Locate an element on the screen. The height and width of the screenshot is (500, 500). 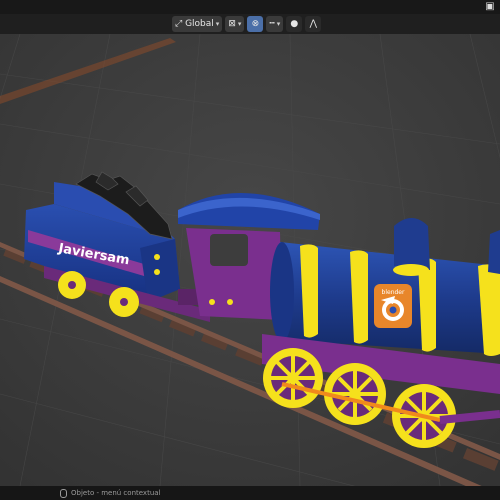
view-icon: ▣ is located at coordinates (490, 7).